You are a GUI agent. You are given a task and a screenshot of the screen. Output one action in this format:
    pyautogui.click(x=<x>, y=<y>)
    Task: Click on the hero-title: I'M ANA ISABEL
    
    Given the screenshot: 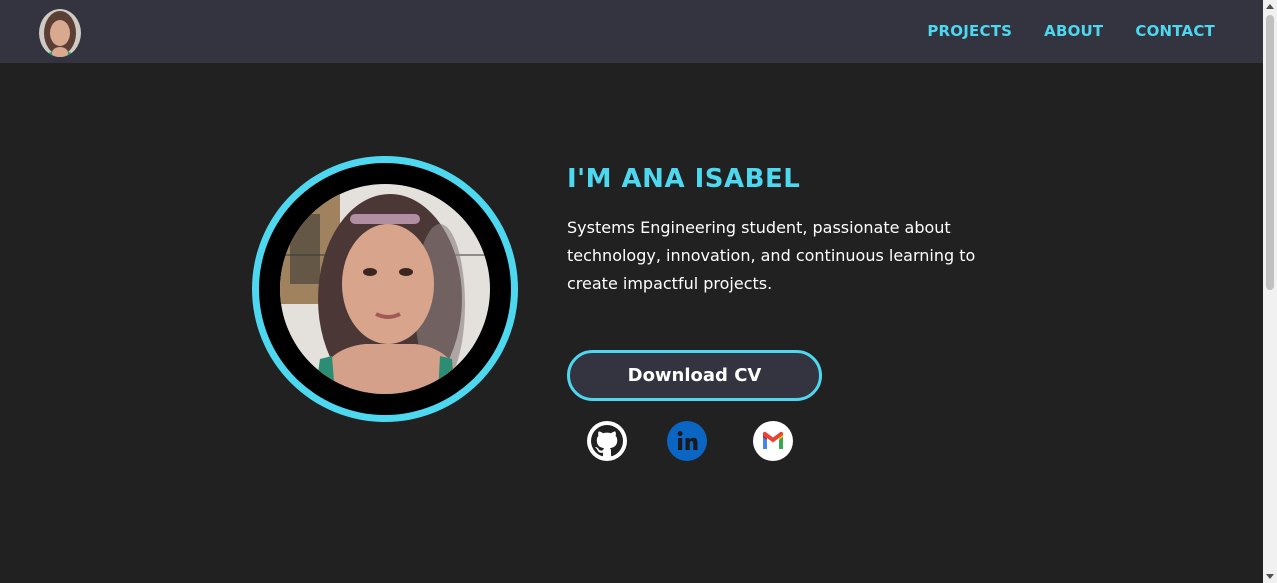 What is the action you would take?
    pyautogui.click(x=684, y=179)
    